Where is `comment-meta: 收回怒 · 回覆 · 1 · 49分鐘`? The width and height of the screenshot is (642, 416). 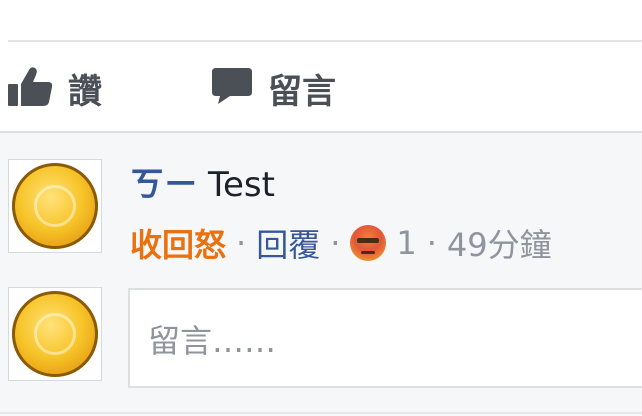 comment-meta: 收回怒 · 回覆 · 1 · 49分鐘 is located at coordinates (341, 243).